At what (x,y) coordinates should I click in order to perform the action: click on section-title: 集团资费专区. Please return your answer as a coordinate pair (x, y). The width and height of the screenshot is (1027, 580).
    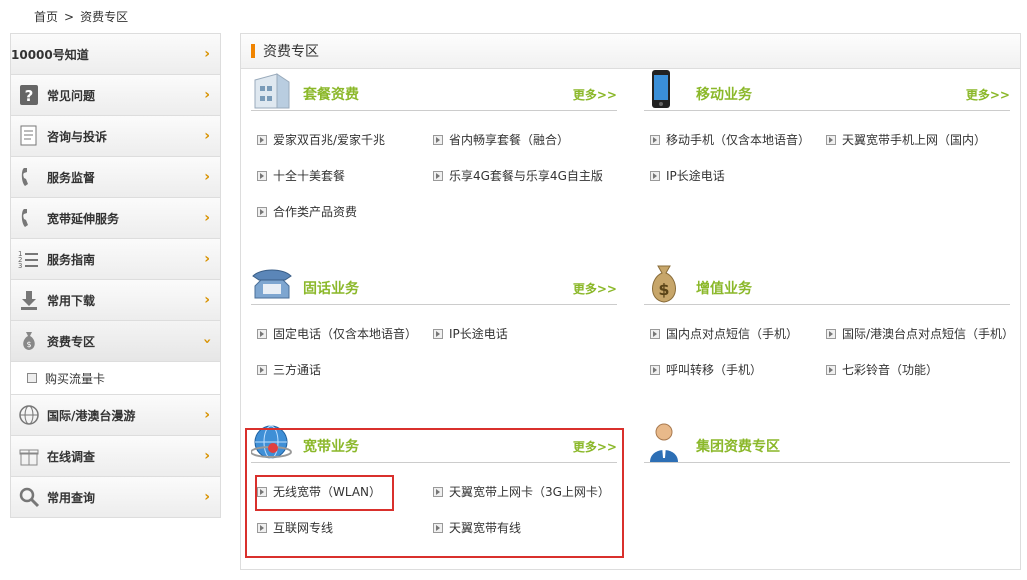
    Looking at the image, I should click on (738, 447).